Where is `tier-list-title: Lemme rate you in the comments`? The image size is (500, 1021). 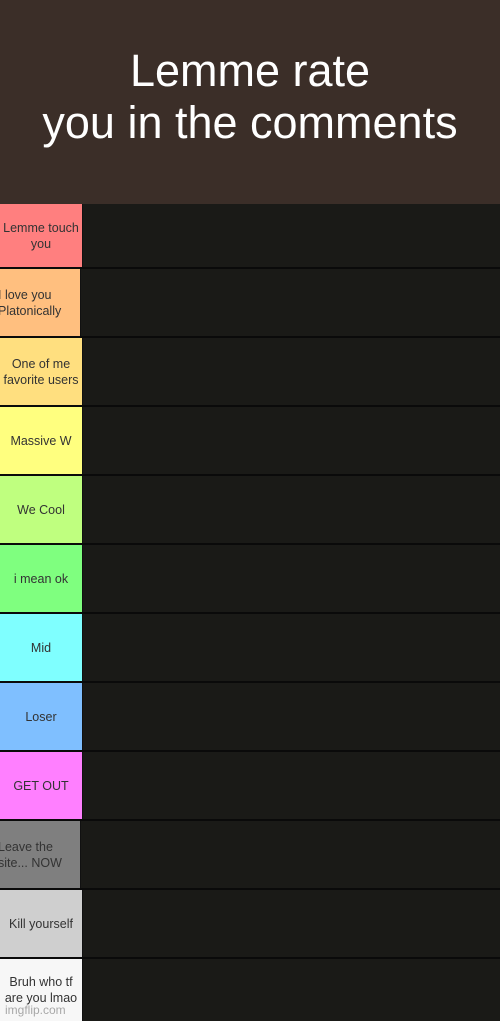
tier-list-title: Lemme rate you in the comments is located at coordinates (250, 96).